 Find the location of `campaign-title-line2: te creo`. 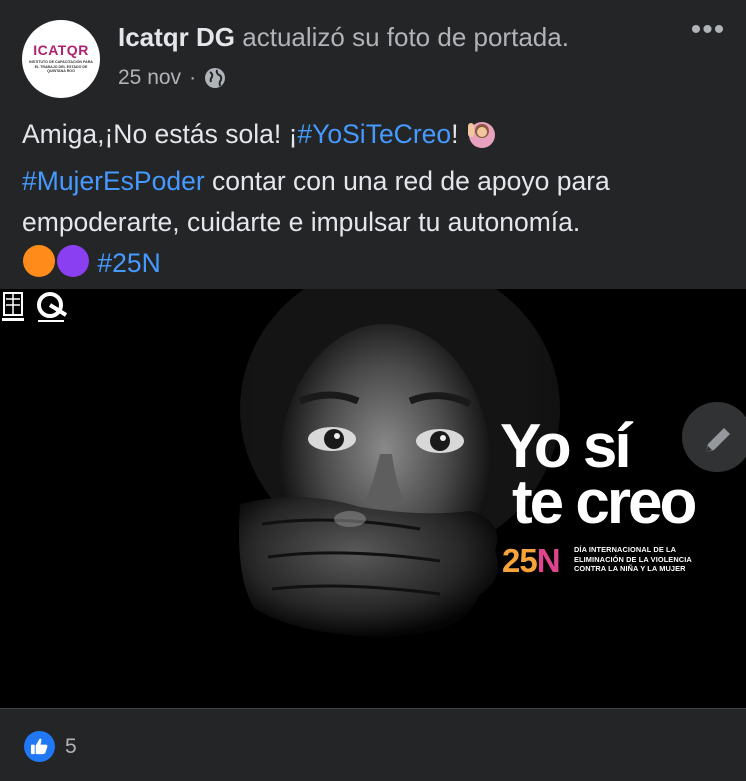

campaign-title-line2: te creo is located at coordinates (604, 502).